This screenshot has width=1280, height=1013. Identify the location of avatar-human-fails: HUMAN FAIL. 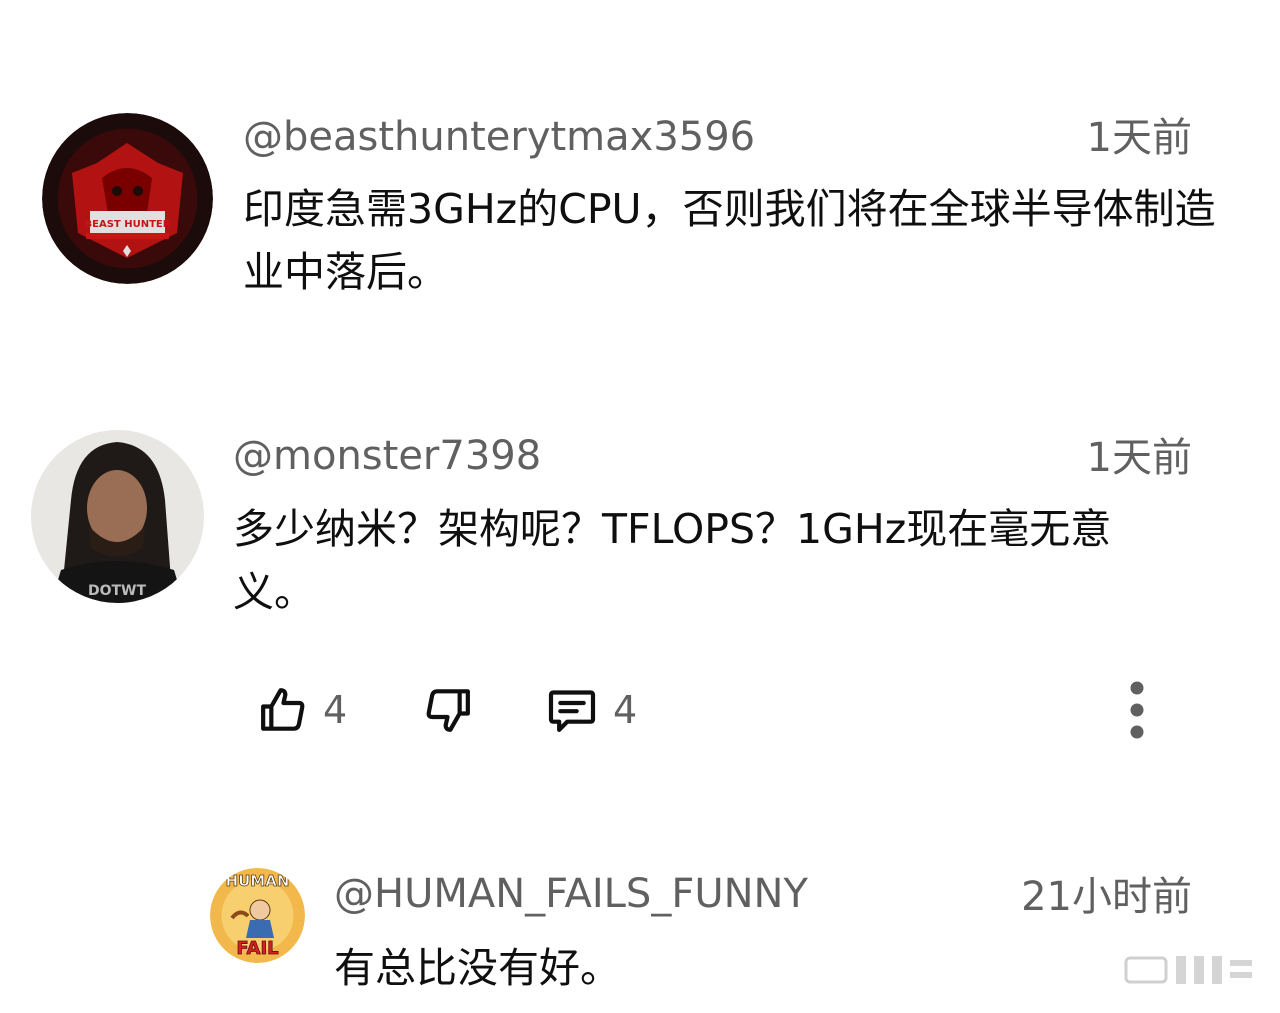
(257, 915).